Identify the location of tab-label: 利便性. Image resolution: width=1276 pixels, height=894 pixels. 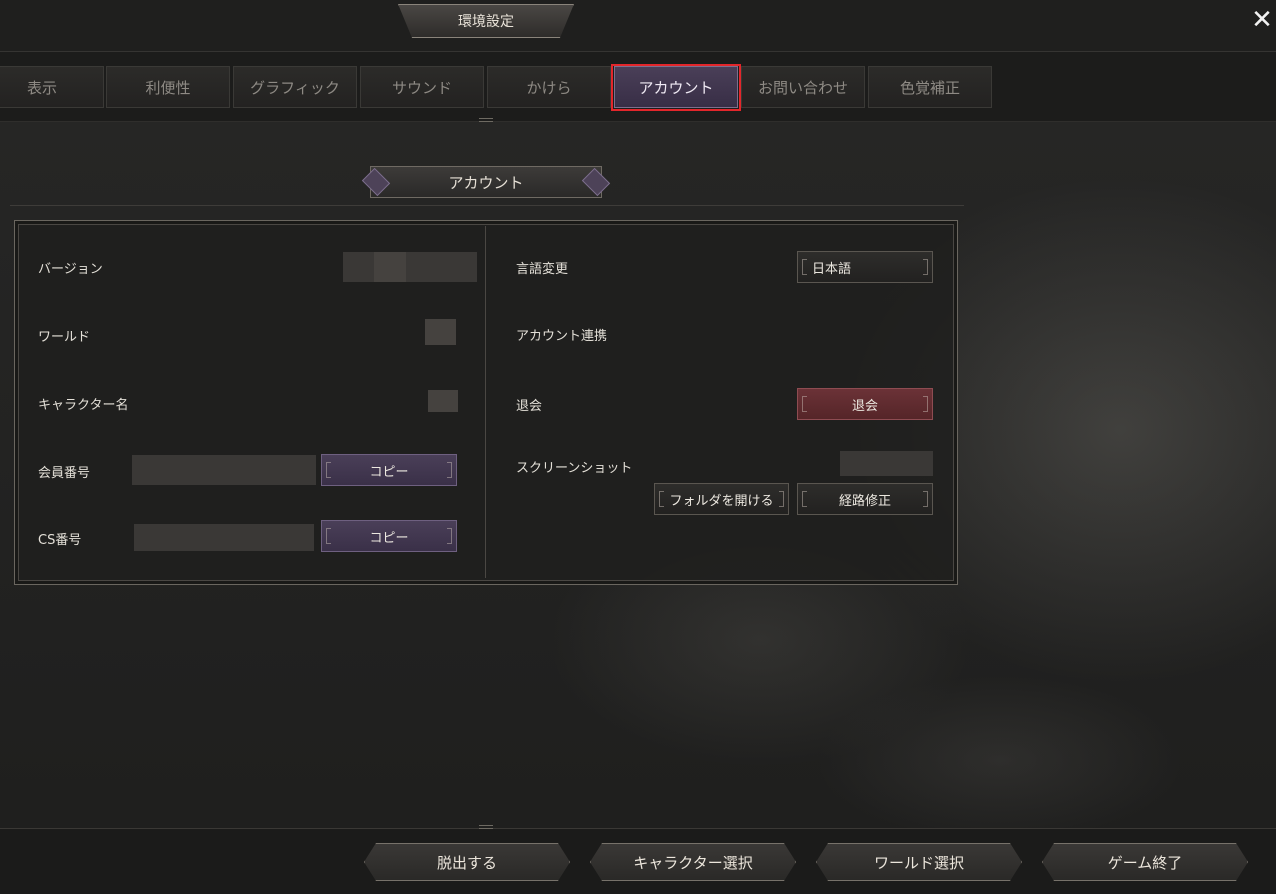
(168, 87).